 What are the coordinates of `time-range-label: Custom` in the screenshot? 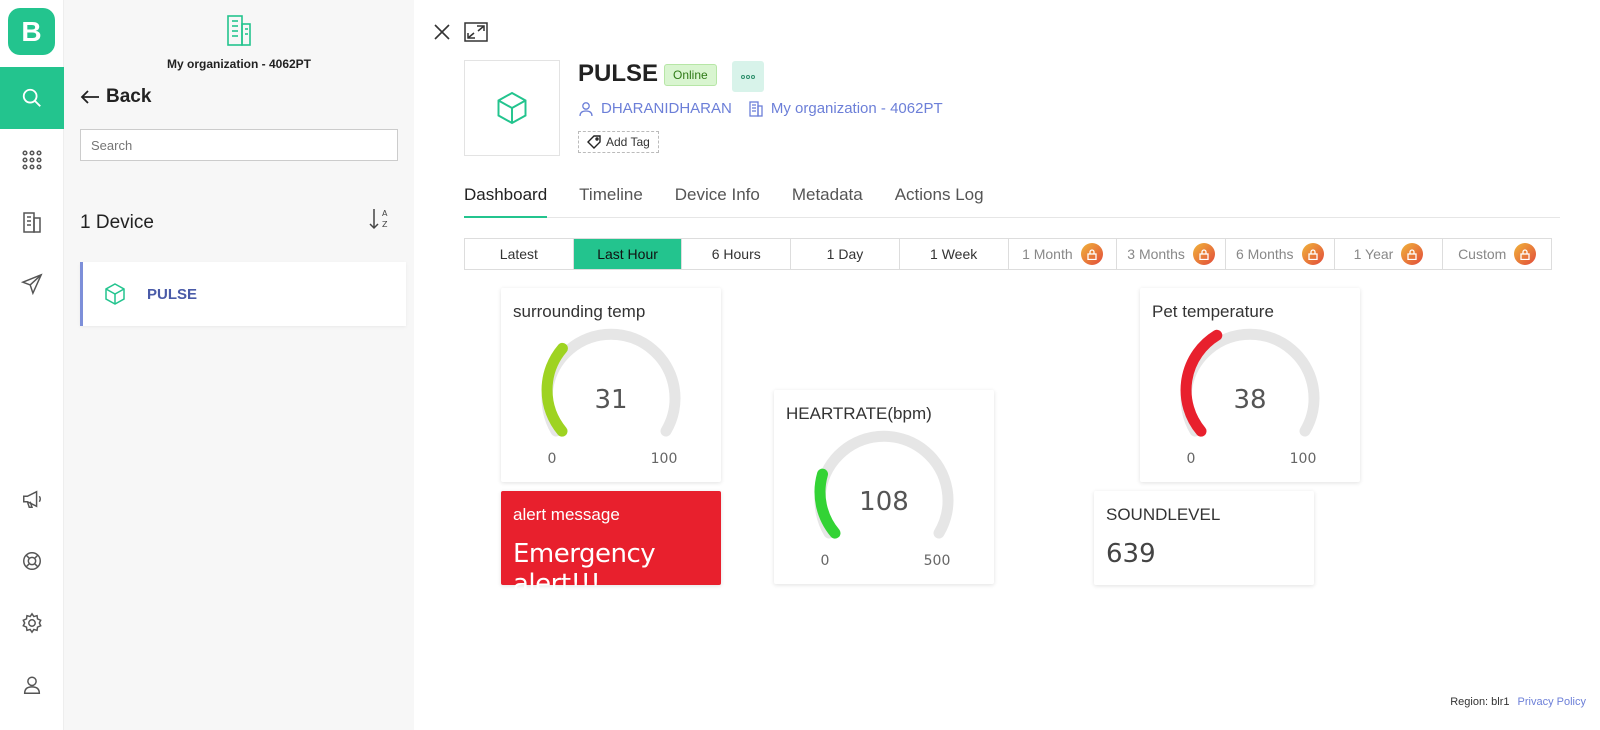 It's located at (1482, 254).